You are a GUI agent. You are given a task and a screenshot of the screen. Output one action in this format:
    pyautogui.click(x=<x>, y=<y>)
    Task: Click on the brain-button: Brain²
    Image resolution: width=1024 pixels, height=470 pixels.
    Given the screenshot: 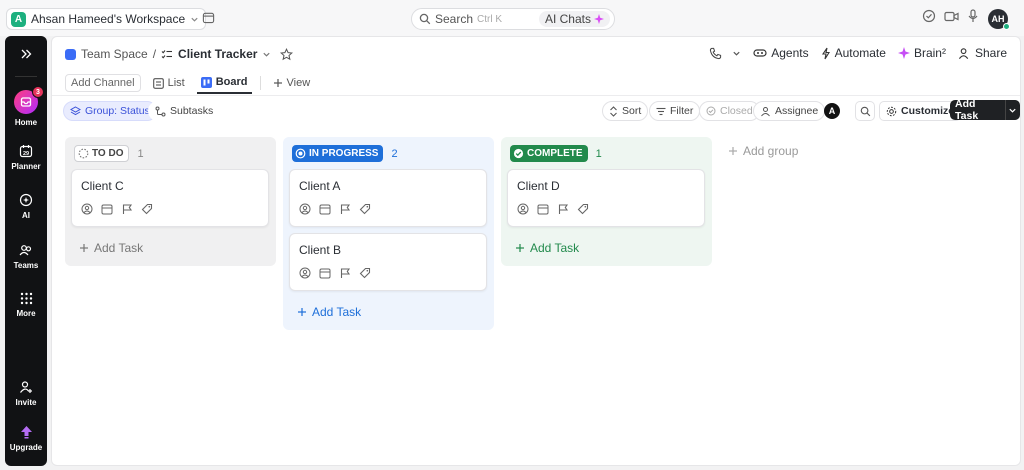 What is the action you would take?
    pyautogui.click(x=921, y=53)
    